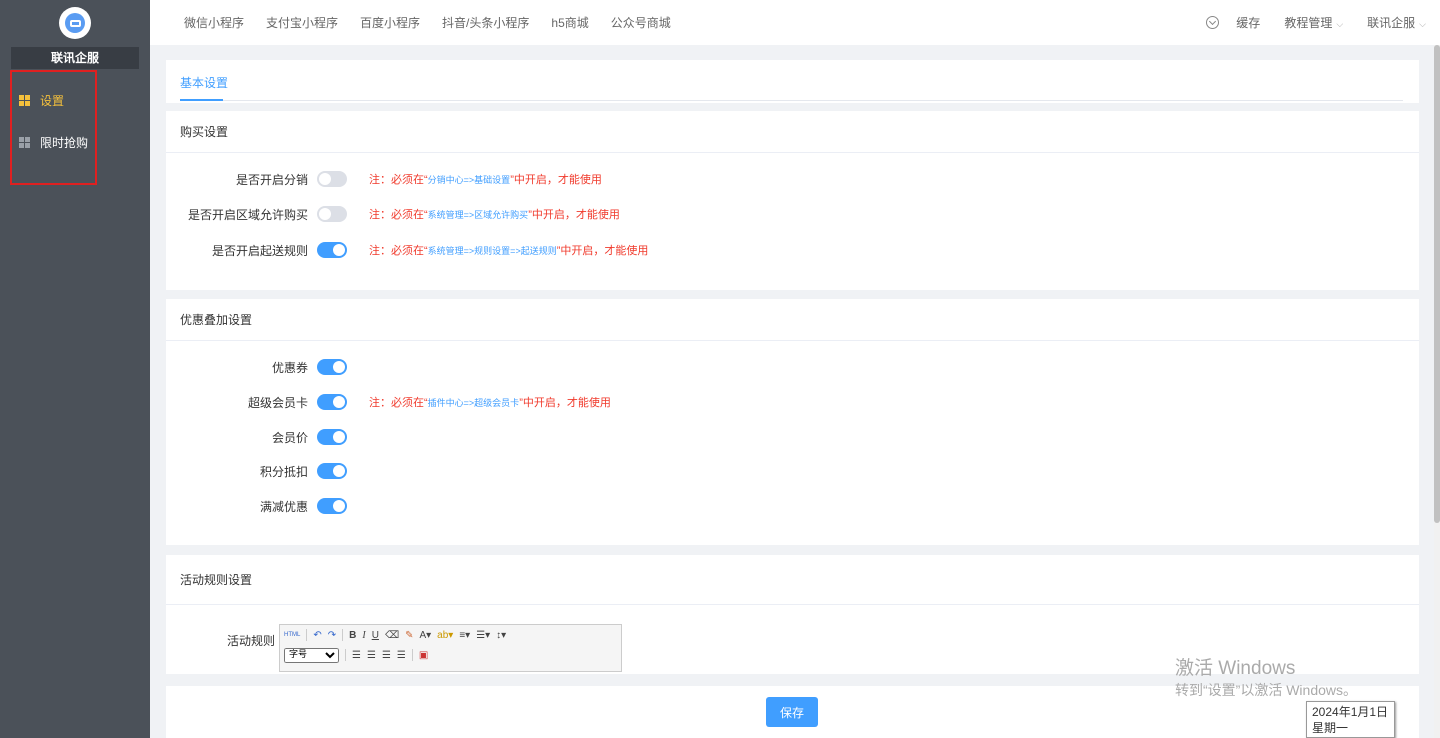 The image size is (1440, 738). What do you see at coordinates (289, 367) in the screenshot?
I see `setting-label: 优惠券` at bounding box center [289, 367].